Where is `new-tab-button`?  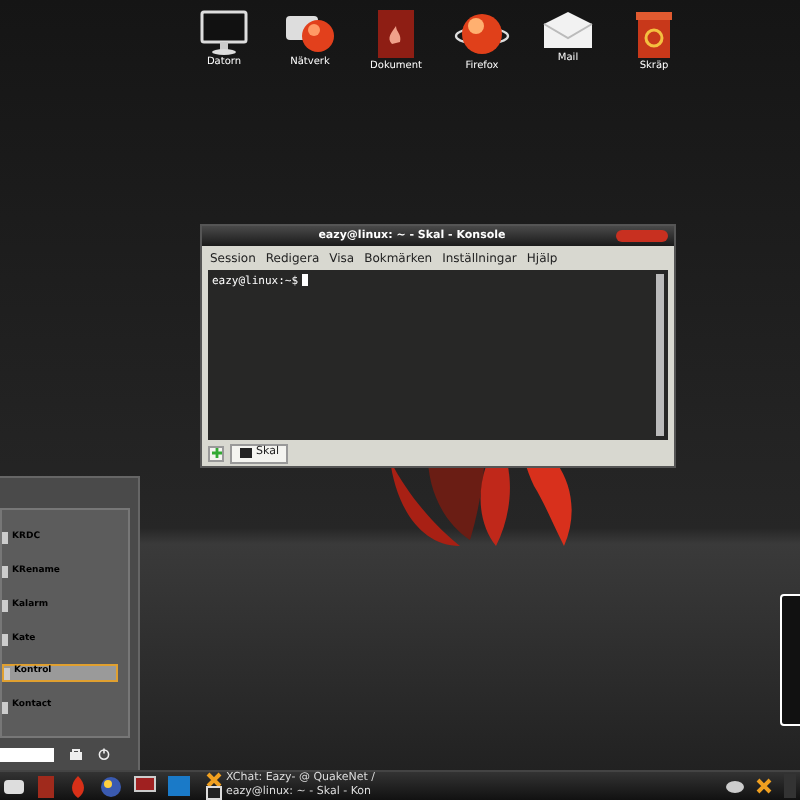
new-tab-button is located at coordinates (216, 453).